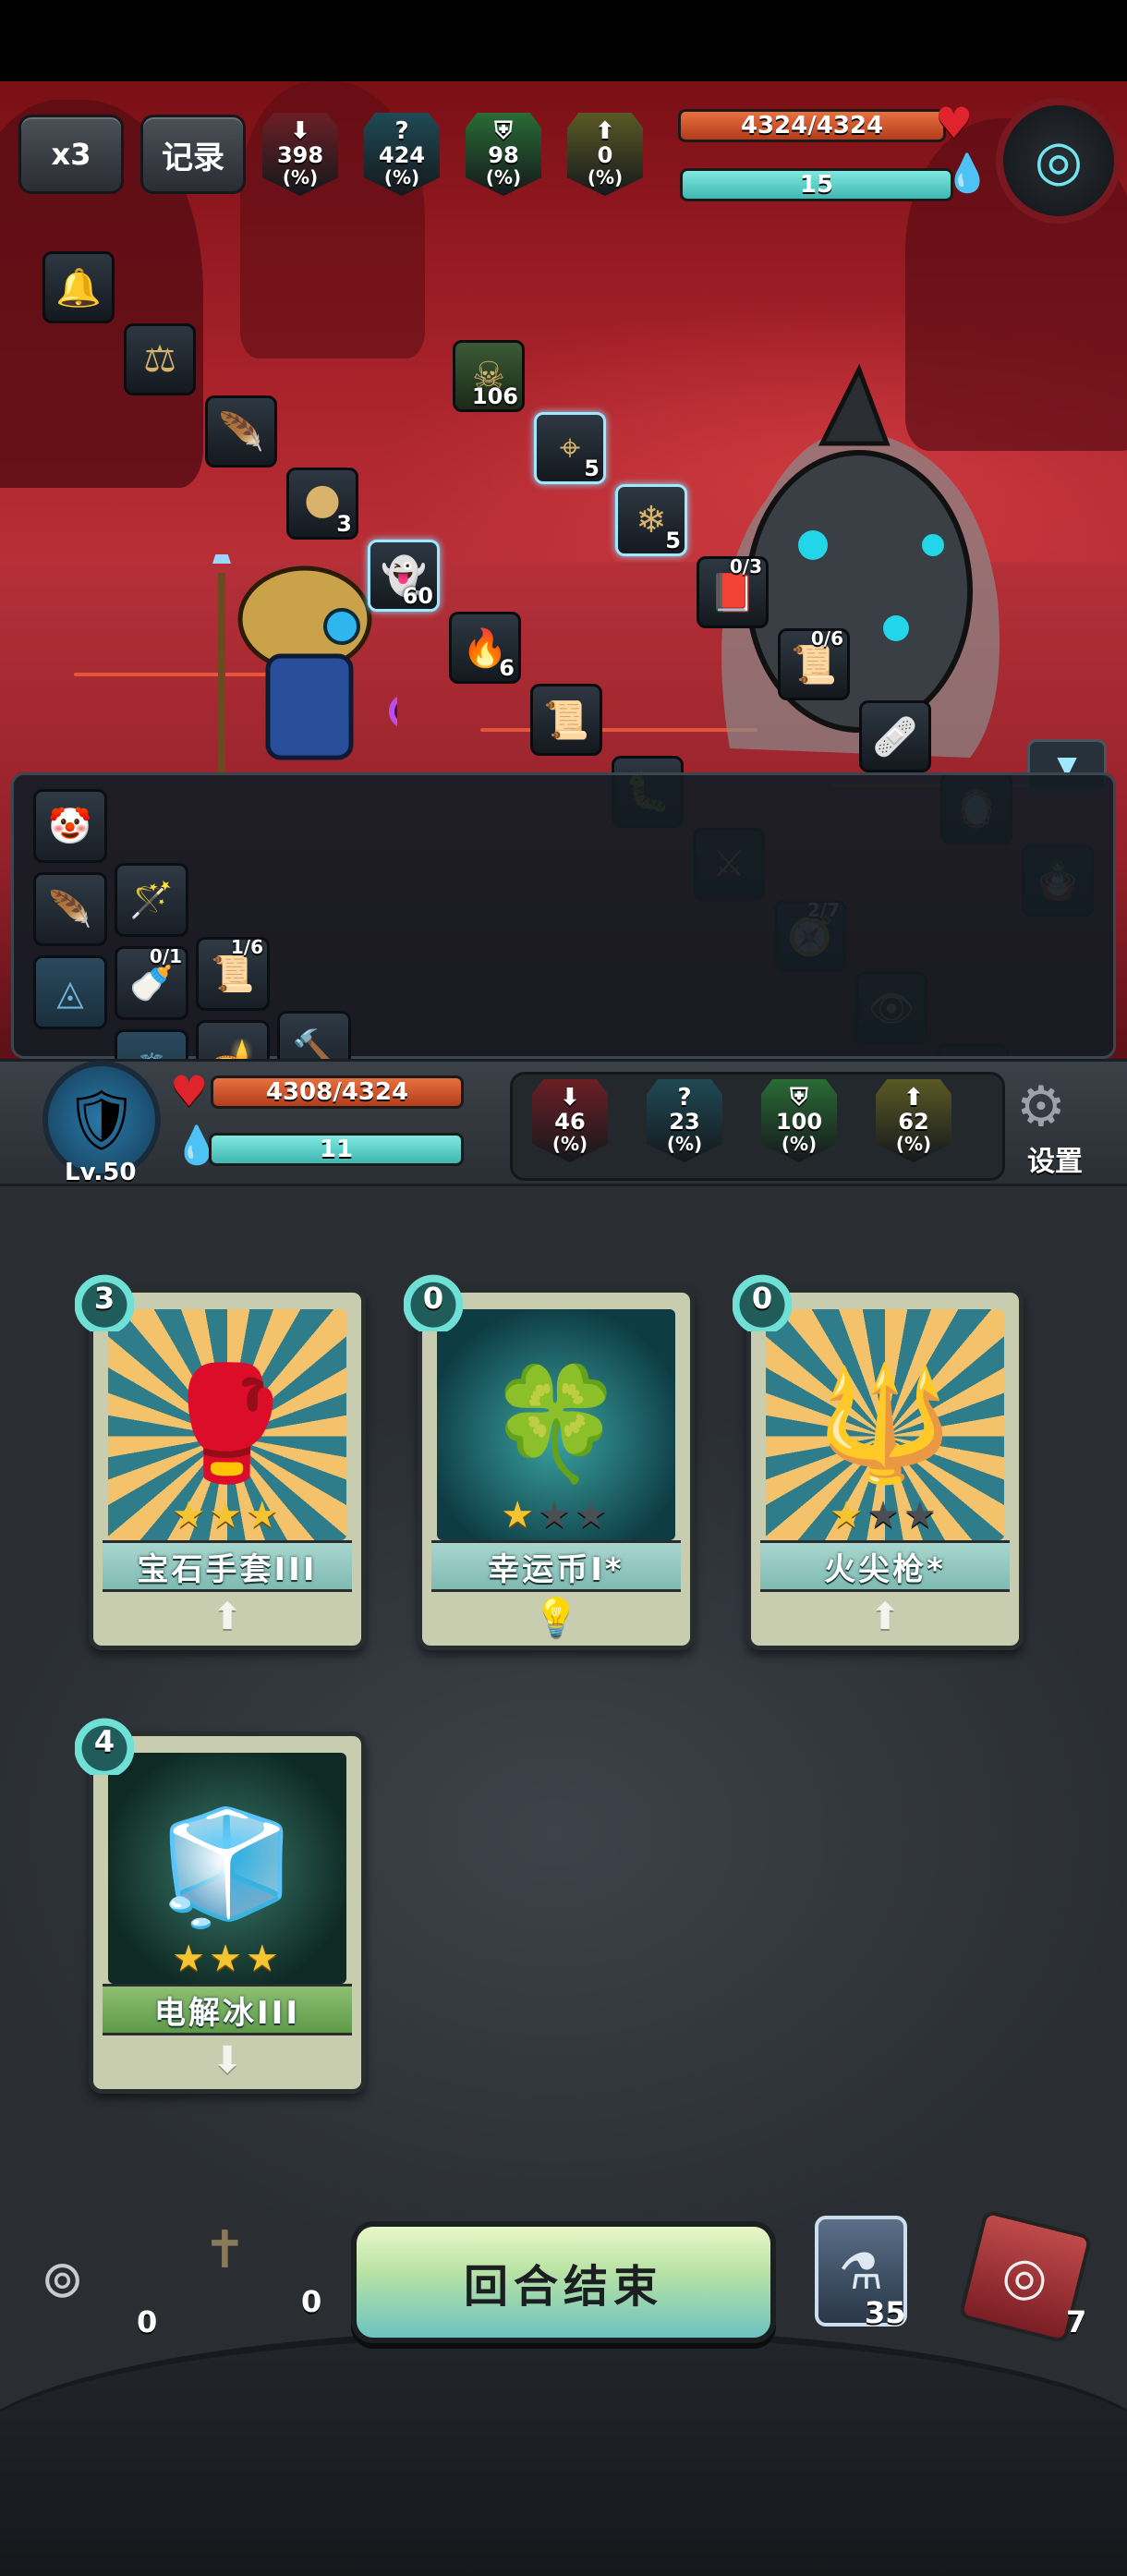 The image size is (1127, 2576). I want to click on stat-shield: ⬆ 62 (%), so click(913, 1120).